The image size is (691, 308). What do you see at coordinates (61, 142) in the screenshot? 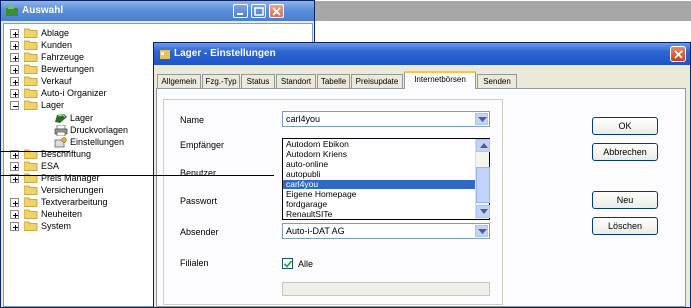
I see `settings-icon` at bounding box center [61, 142].